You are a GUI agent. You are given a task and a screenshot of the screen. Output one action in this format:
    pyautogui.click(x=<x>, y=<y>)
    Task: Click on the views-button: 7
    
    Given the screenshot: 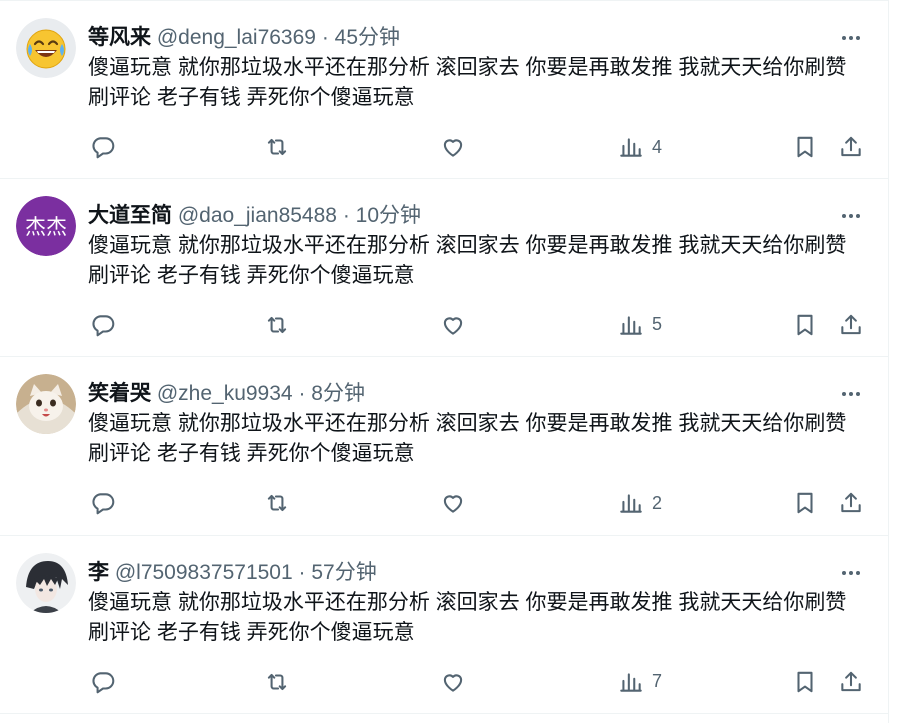 What is the action you would take?
    pyautogui.click(x=640, y=682)
    